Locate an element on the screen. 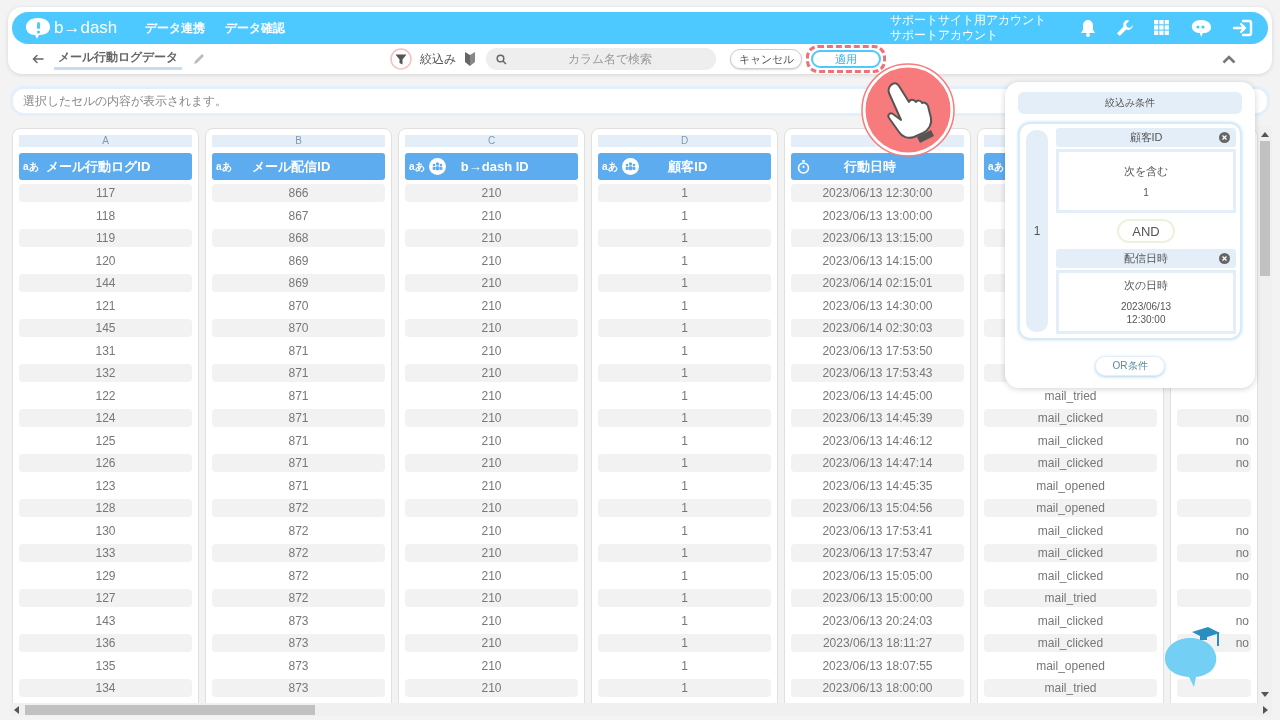 Image resolution: width=1280 pixels, height=720 pixels. scroll-down-icon is located at coordinates (1265, 694).